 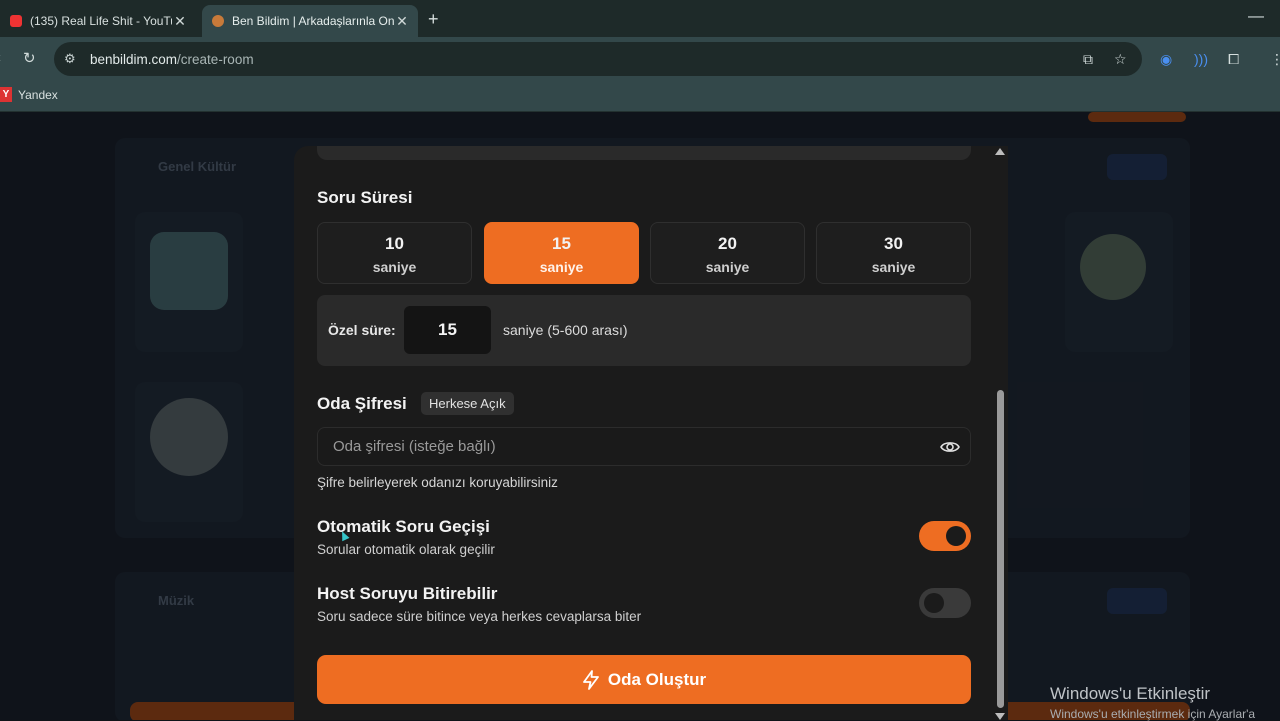 I want to click on address-bar: ⚙ benbildim.com/create-room, so click(x=598, y=59).